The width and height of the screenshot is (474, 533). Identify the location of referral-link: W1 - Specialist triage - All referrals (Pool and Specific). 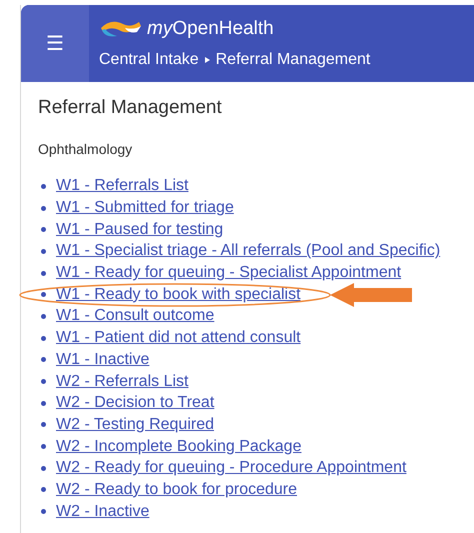
(248, 251).